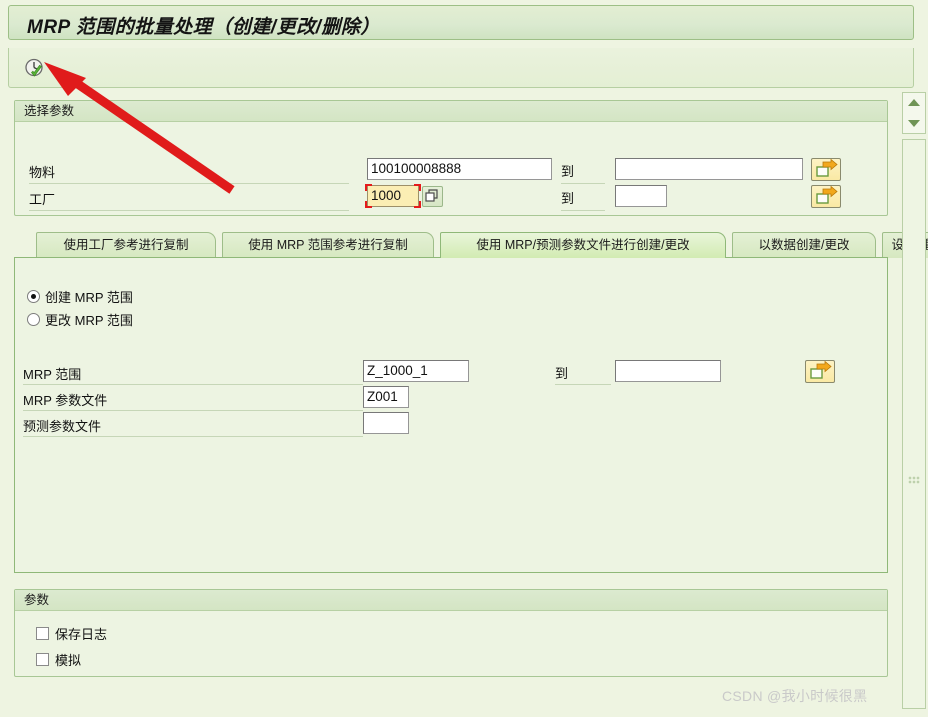  What do you see at coordinates (562, 373) in the screenshot?
I see `mrp-area-to-label: 到` at bounding box center [562, 373].